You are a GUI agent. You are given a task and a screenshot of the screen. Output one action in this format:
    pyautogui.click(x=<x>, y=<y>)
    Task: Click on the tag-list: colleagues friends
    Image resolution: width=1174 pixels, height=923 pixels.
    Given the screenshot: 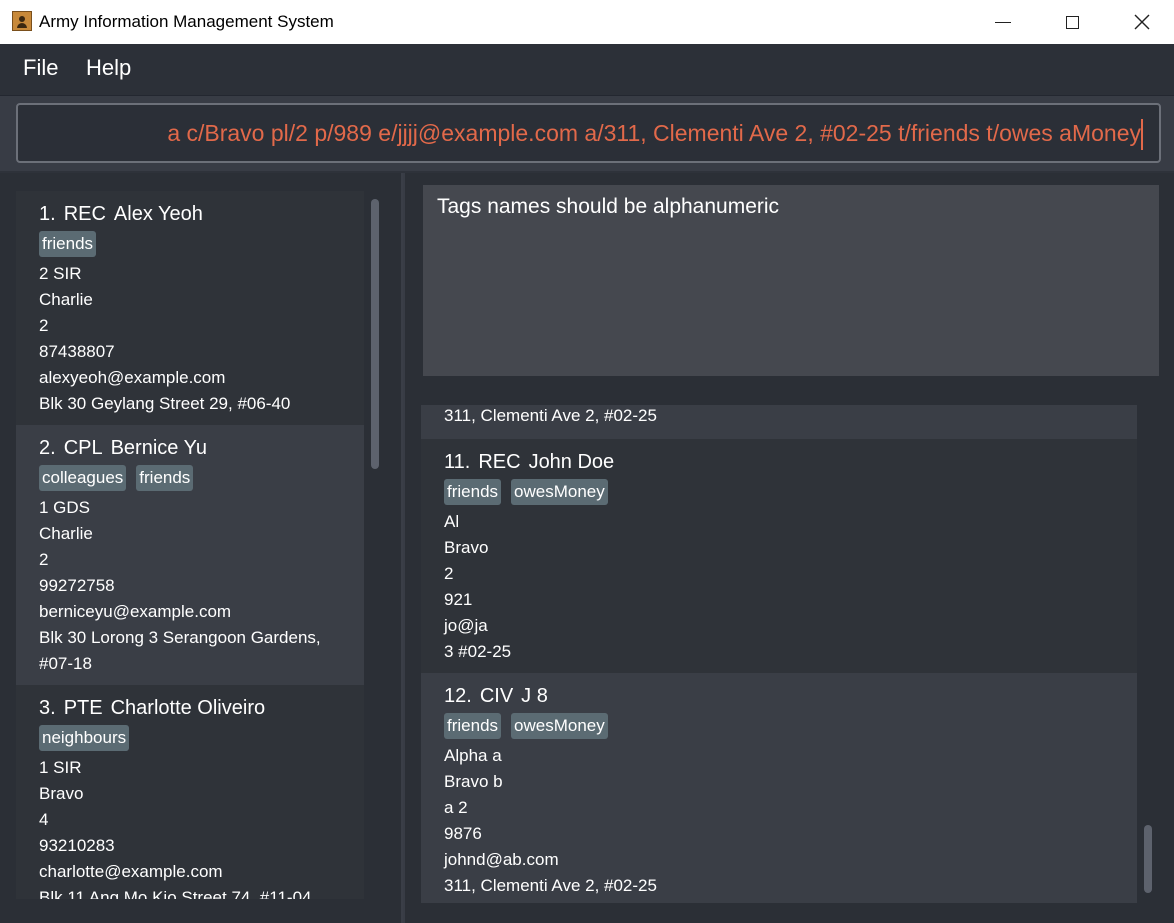 What is the action you would take?
    pyautogui.click(x=190, y=478)
    